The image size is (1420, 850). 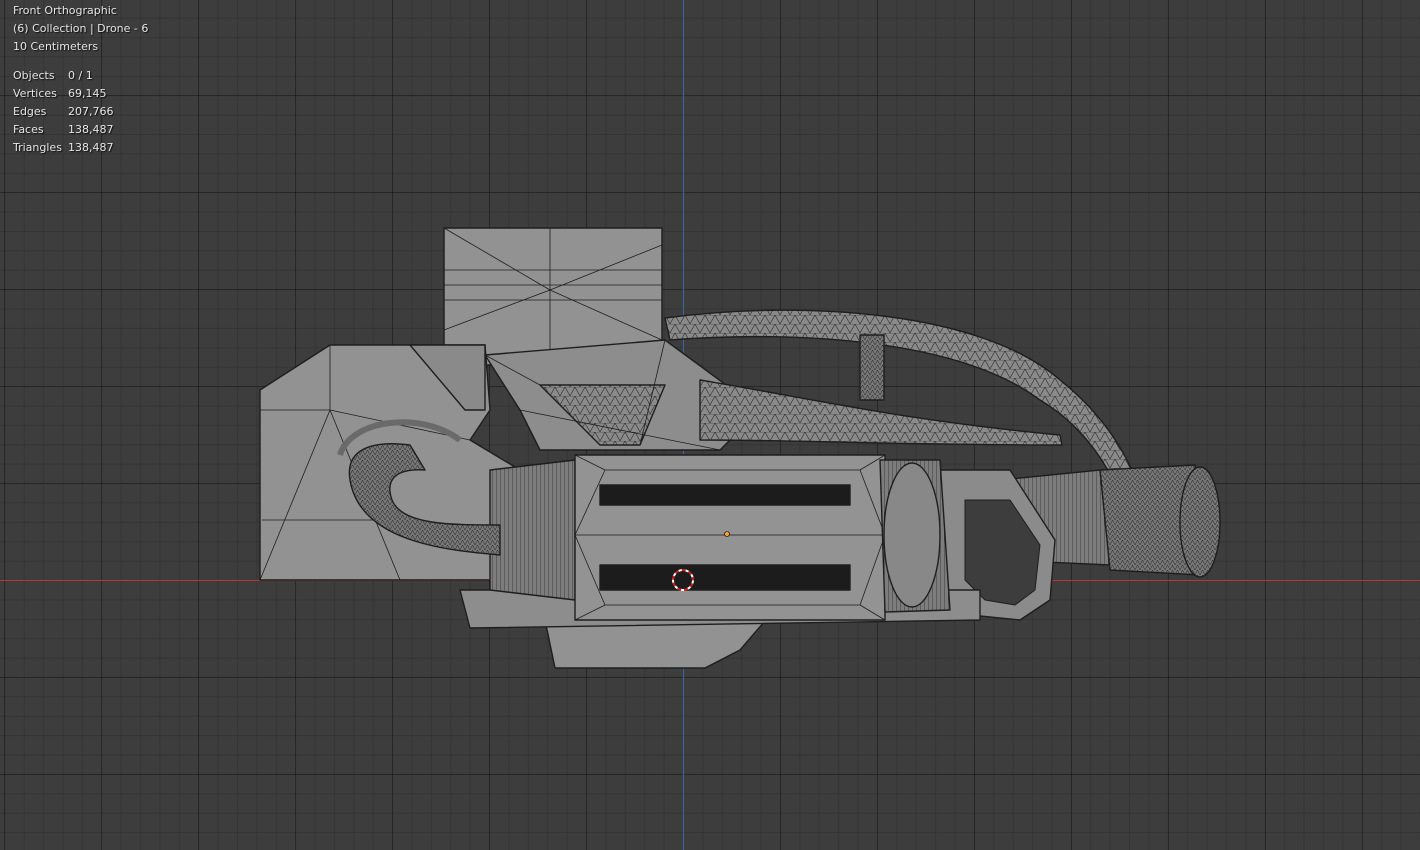 I want to click on stat-label: Faces, so click(x=28, y=129).